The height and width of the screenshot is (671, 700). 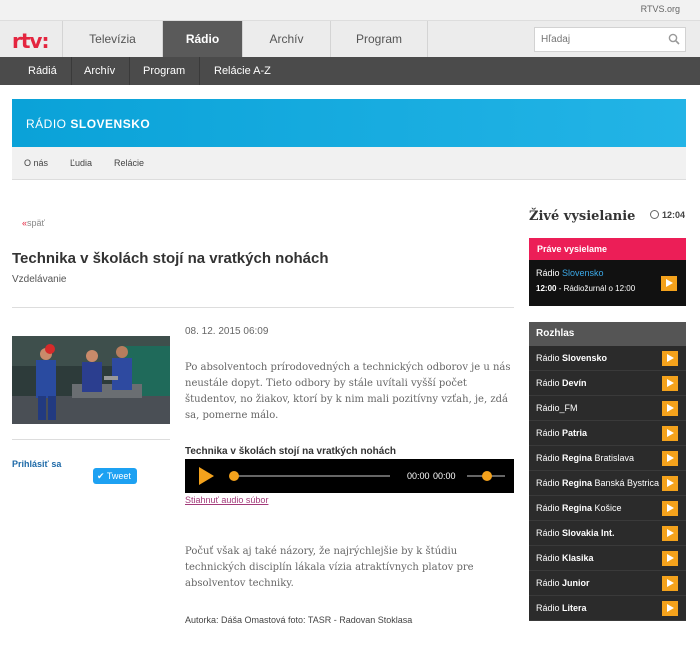 I want to click on now-playing-show: 12:00 - Rádiožurnál o 12:00, so click(x=585, y=288).